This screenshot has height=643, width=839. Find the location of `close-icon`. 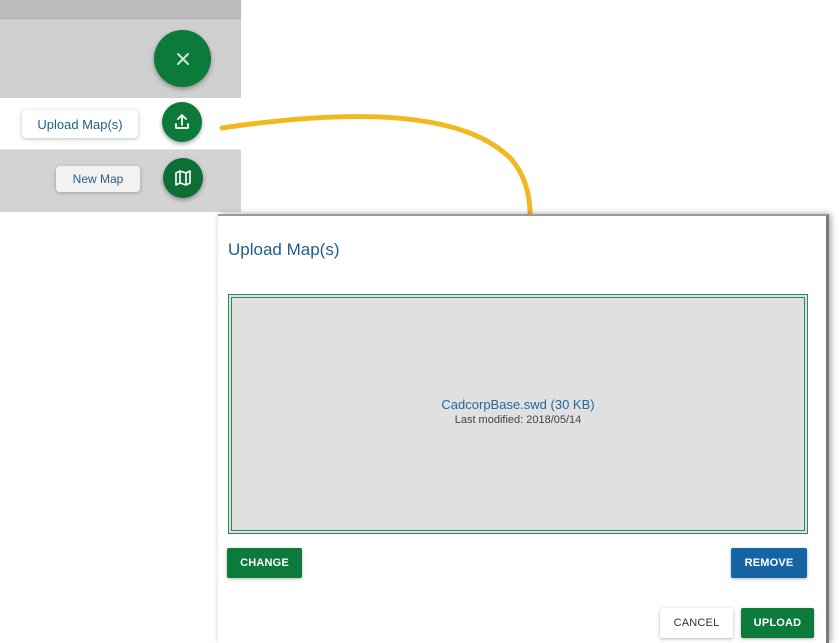

close-icon is located at coordinates (182, 58).